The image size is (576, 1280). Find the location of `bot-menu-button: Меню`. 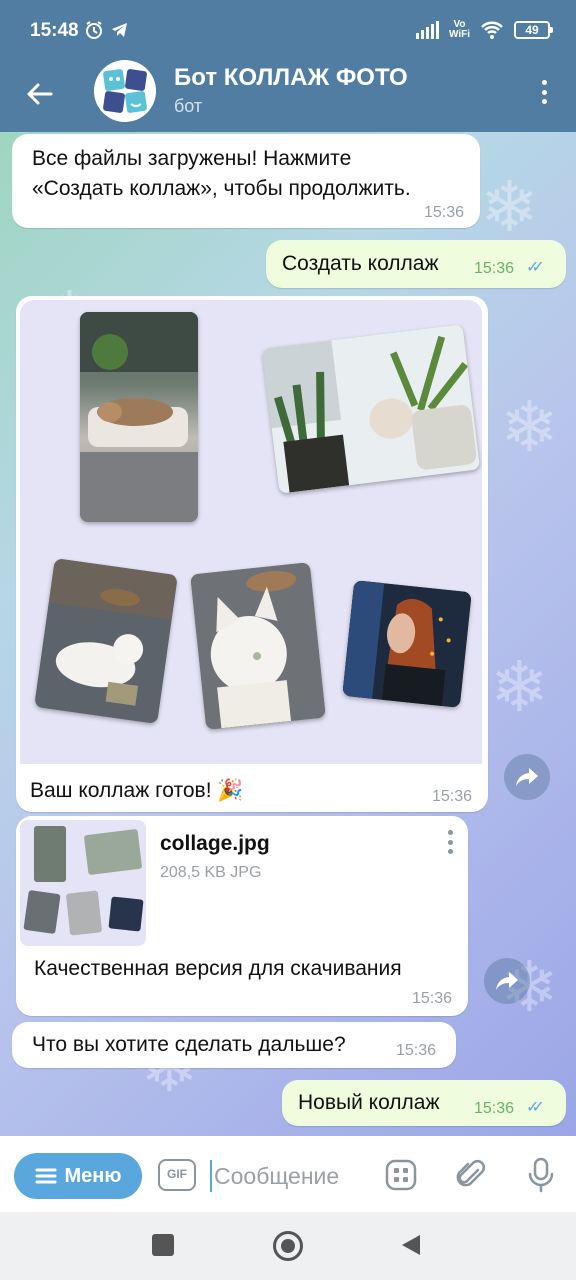

bot-menu-button: Меню is located at coordinates (78, 1176).